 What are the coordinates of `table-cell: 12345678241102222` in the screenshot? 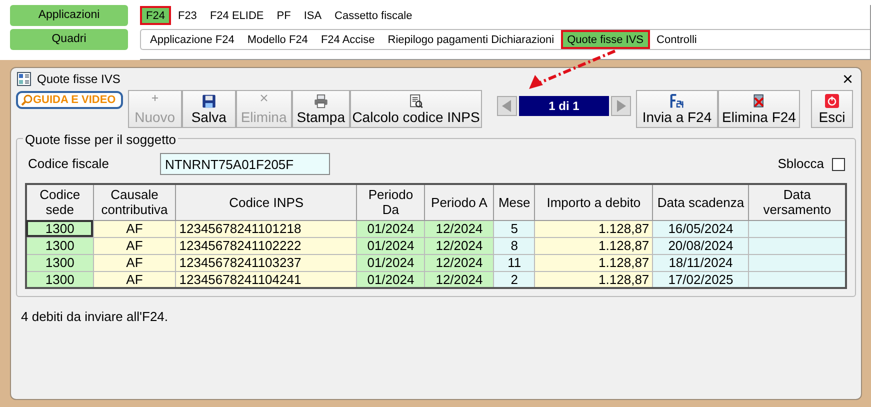 It's located at (266, 245).